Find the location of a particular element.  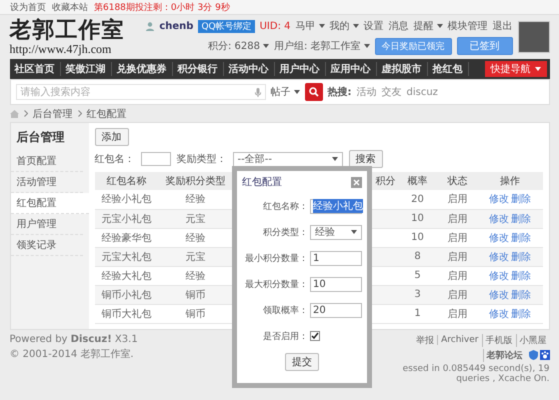

top-link: 收藏本站 is located at coordinates (70, 7).